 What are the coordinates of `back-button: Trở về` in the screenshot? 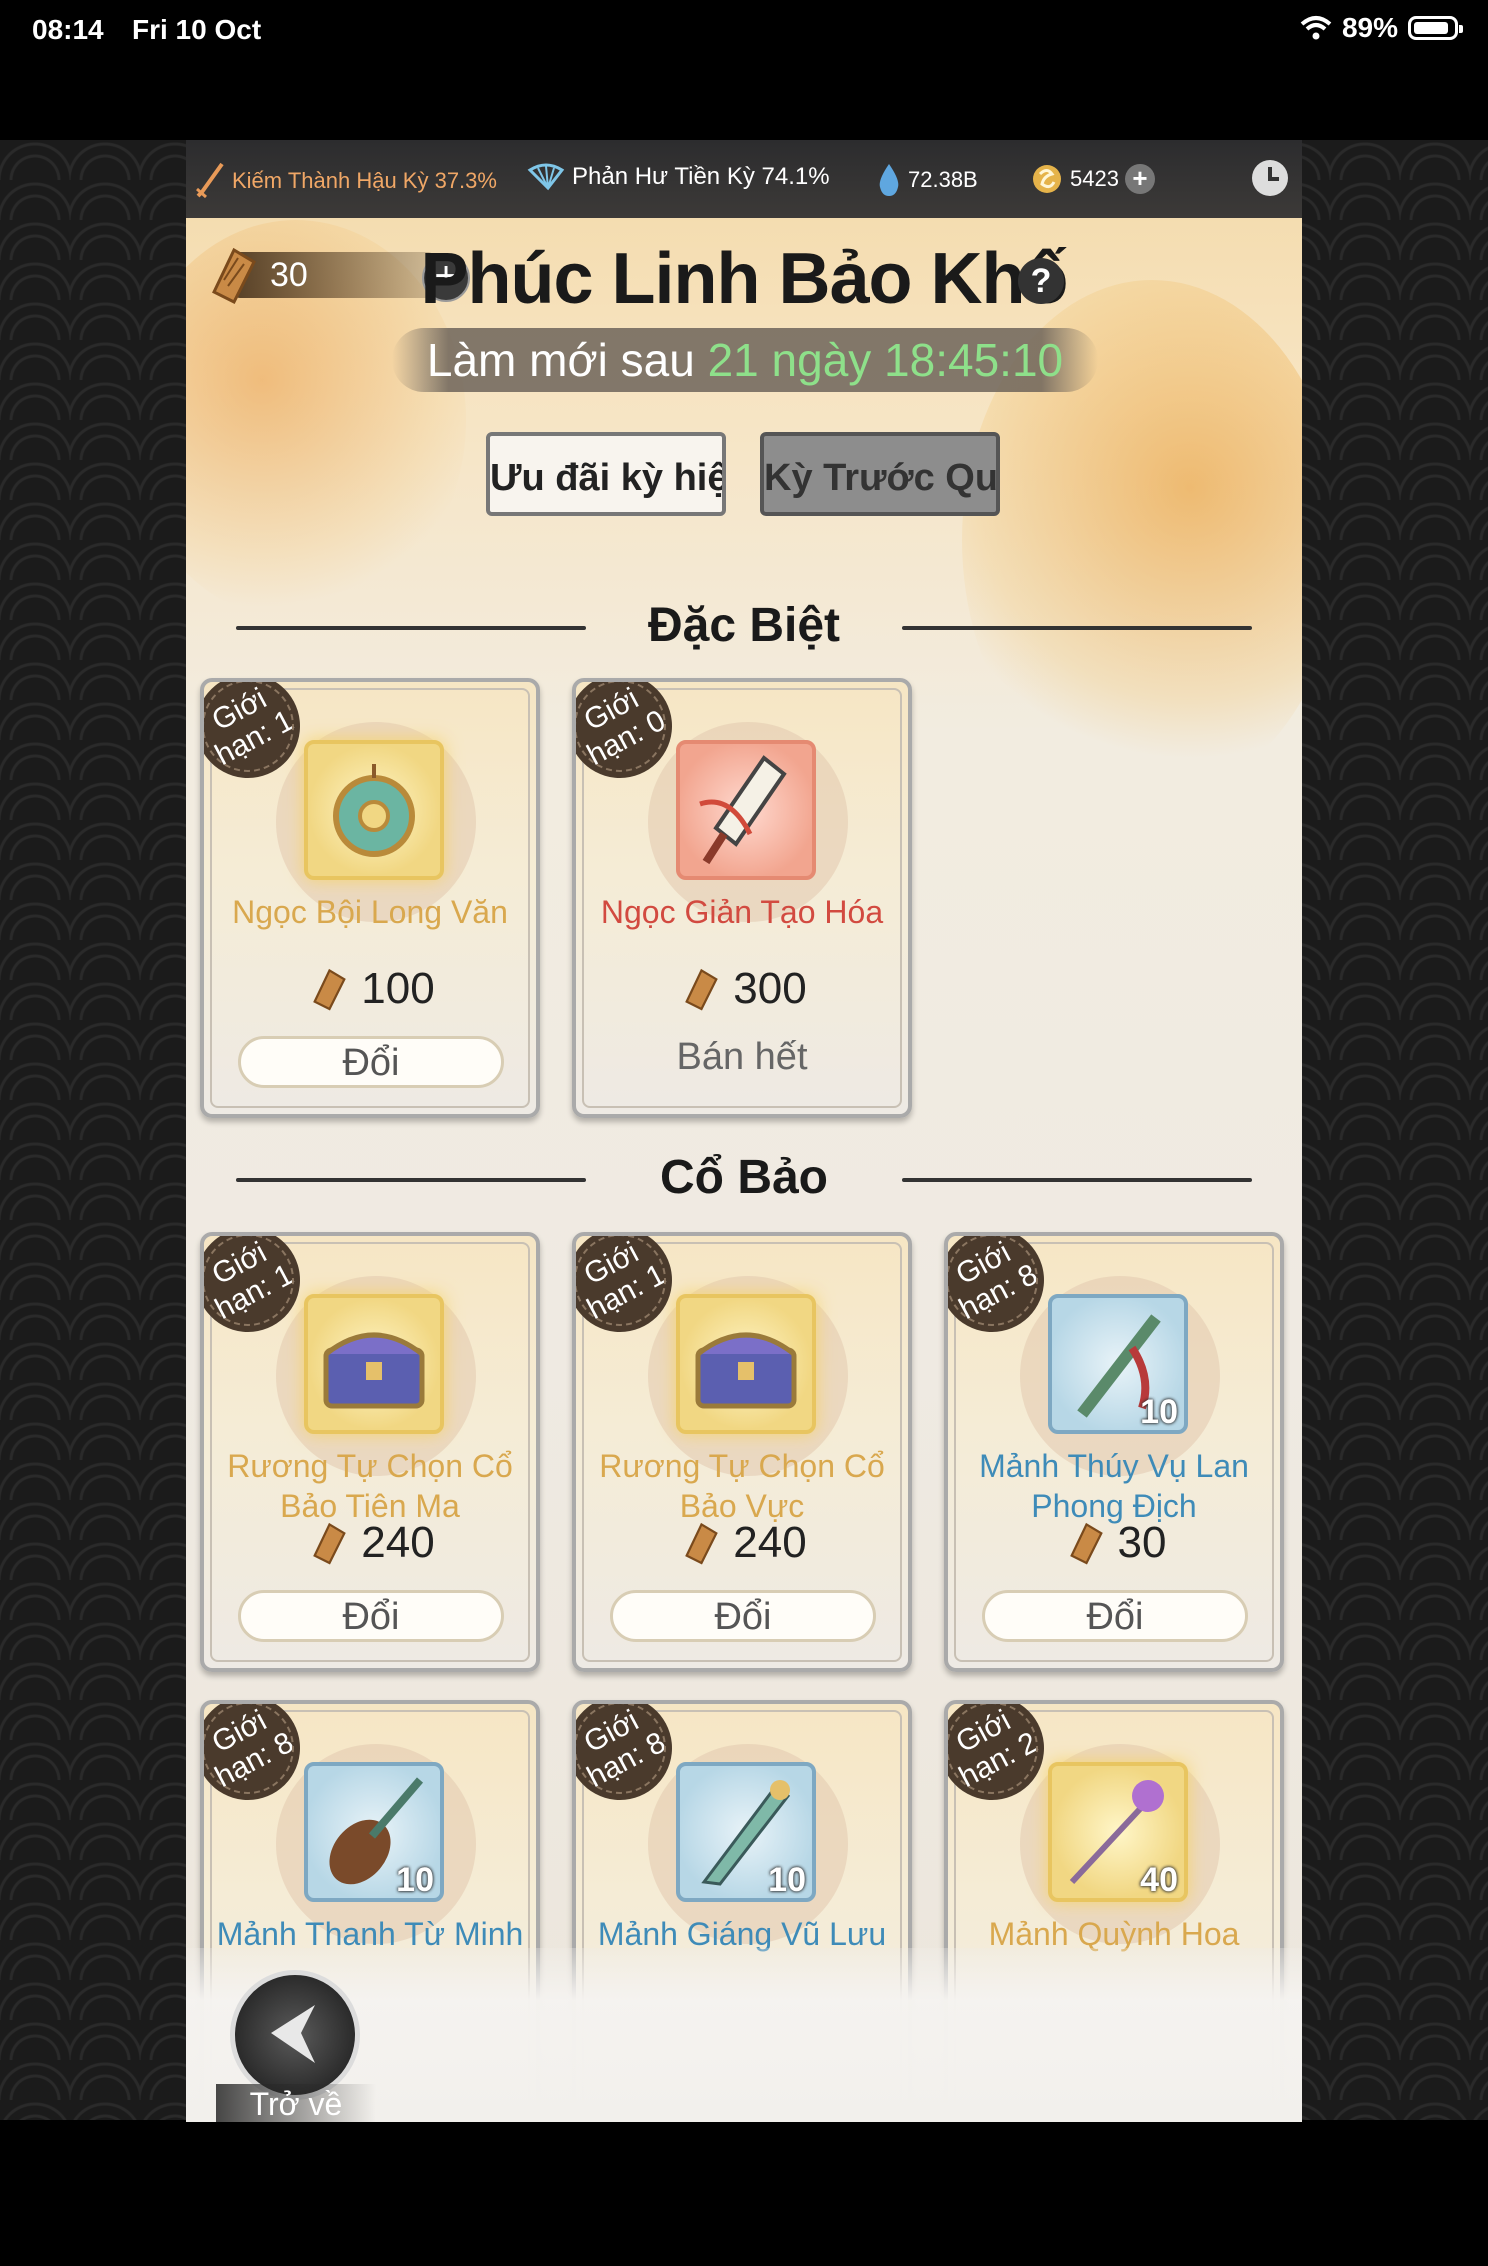 It's located at (296, 2046).